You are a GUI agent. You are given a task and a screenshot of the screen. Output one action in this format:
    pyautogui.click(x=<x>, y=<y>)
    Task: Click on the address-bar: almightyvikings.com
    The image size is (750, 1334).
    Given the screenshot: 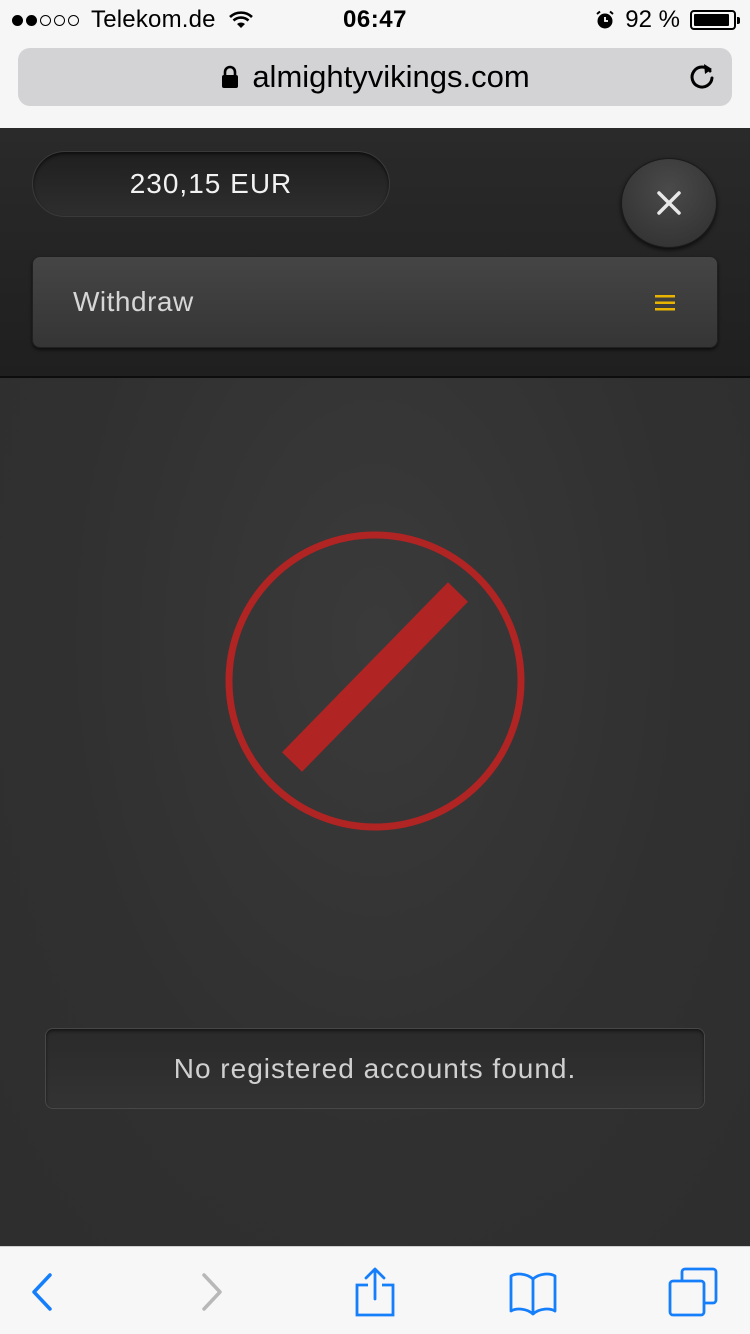 What is the action you would take?
    pyautogui.click(x=375, y=77)
    